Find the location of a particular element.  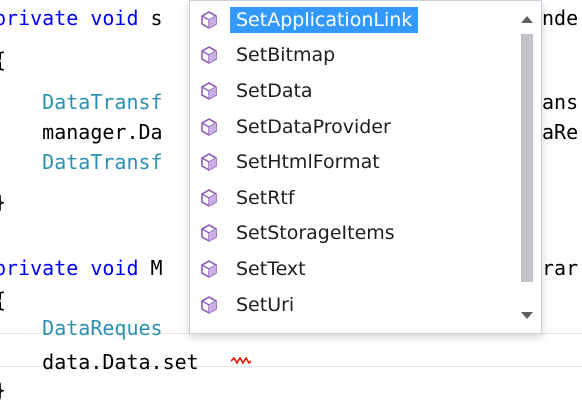

code-line: manager.Da is located at coordinates (81, 132).